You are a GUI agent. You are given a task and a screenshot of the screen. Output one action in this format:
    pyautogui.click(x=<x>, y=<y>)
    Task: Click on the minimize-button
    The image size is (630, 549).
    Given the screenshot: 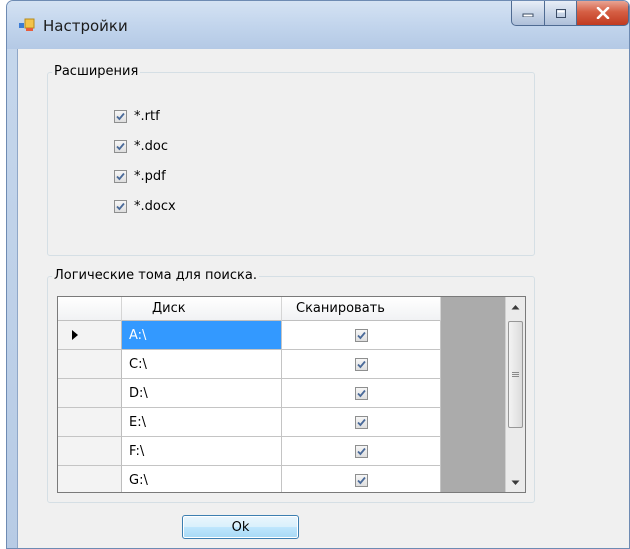 What is the action you would take?
    pyautogui.click(x=528, y=13)
    